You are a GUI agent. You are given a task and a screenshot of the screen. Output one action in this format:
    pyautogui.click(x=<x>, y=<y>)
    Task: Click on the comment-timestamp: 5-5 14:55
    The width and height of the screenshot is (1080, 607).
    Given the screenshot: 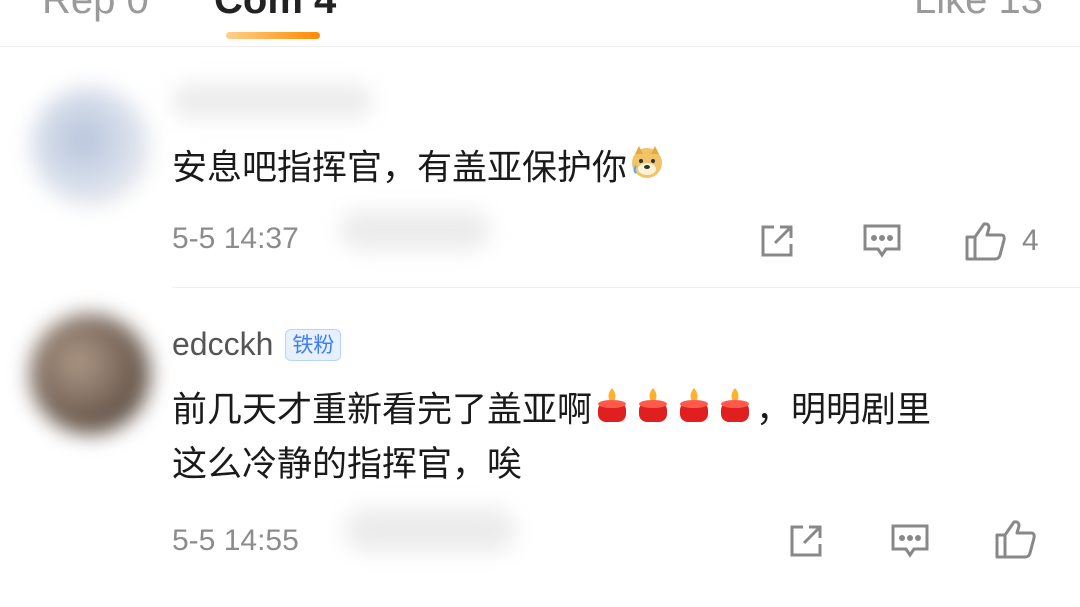 What is the action you would take?
    pyautogui.click(x=235, y=540)
    